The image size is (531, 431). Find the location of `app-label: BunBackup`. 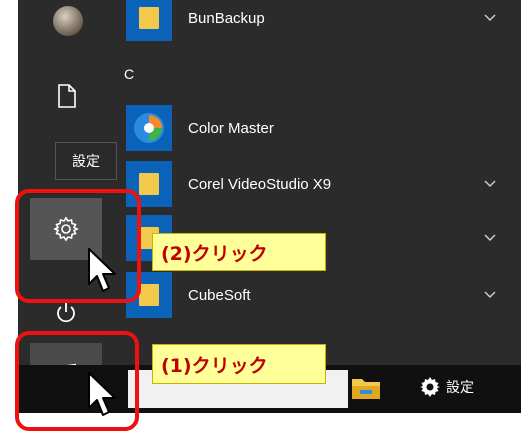

app-label: BunBackup is located at coordinates (226, 18).